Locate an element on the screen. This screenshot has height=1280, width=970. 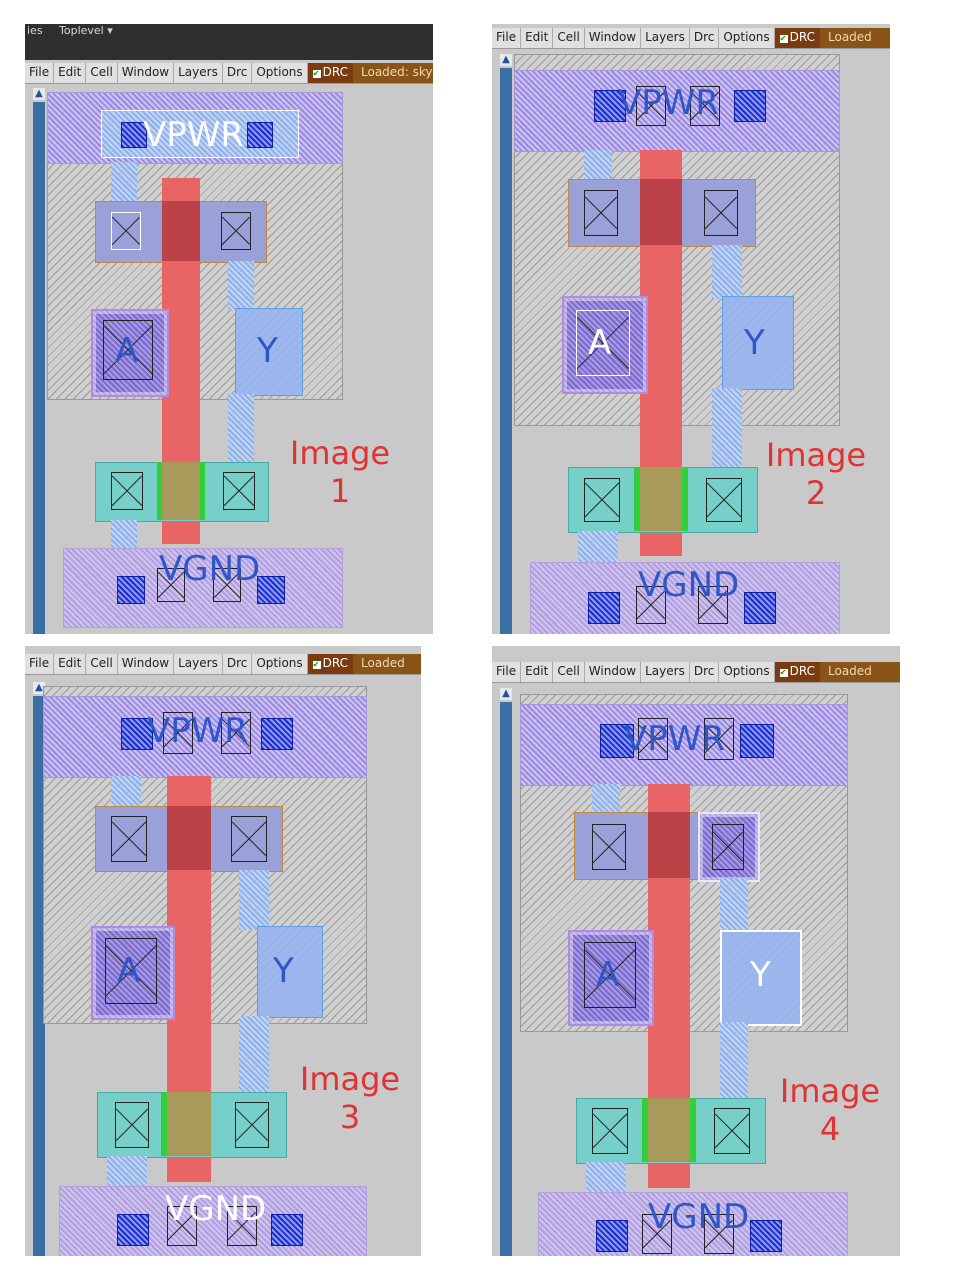
desktop-top-bar: ies Toplevel ▾ is located at coordinates (229, 42).